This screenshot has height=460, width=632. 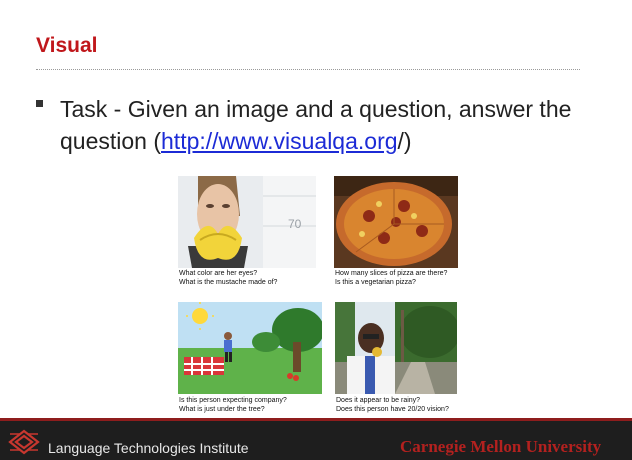 I want to click on title-divider, so click(x=308, y=69).